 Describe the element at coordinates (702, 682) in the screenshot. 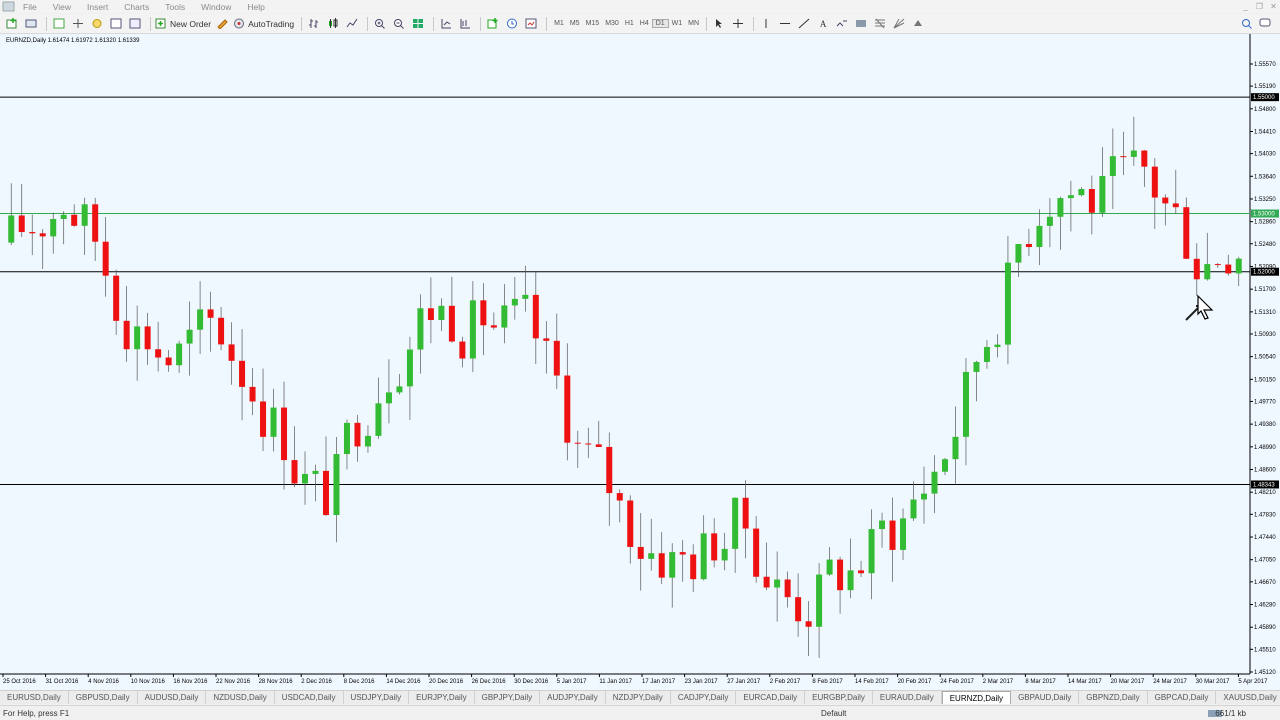

I see `time-tick-label: 23 Jan 2017` at that location.